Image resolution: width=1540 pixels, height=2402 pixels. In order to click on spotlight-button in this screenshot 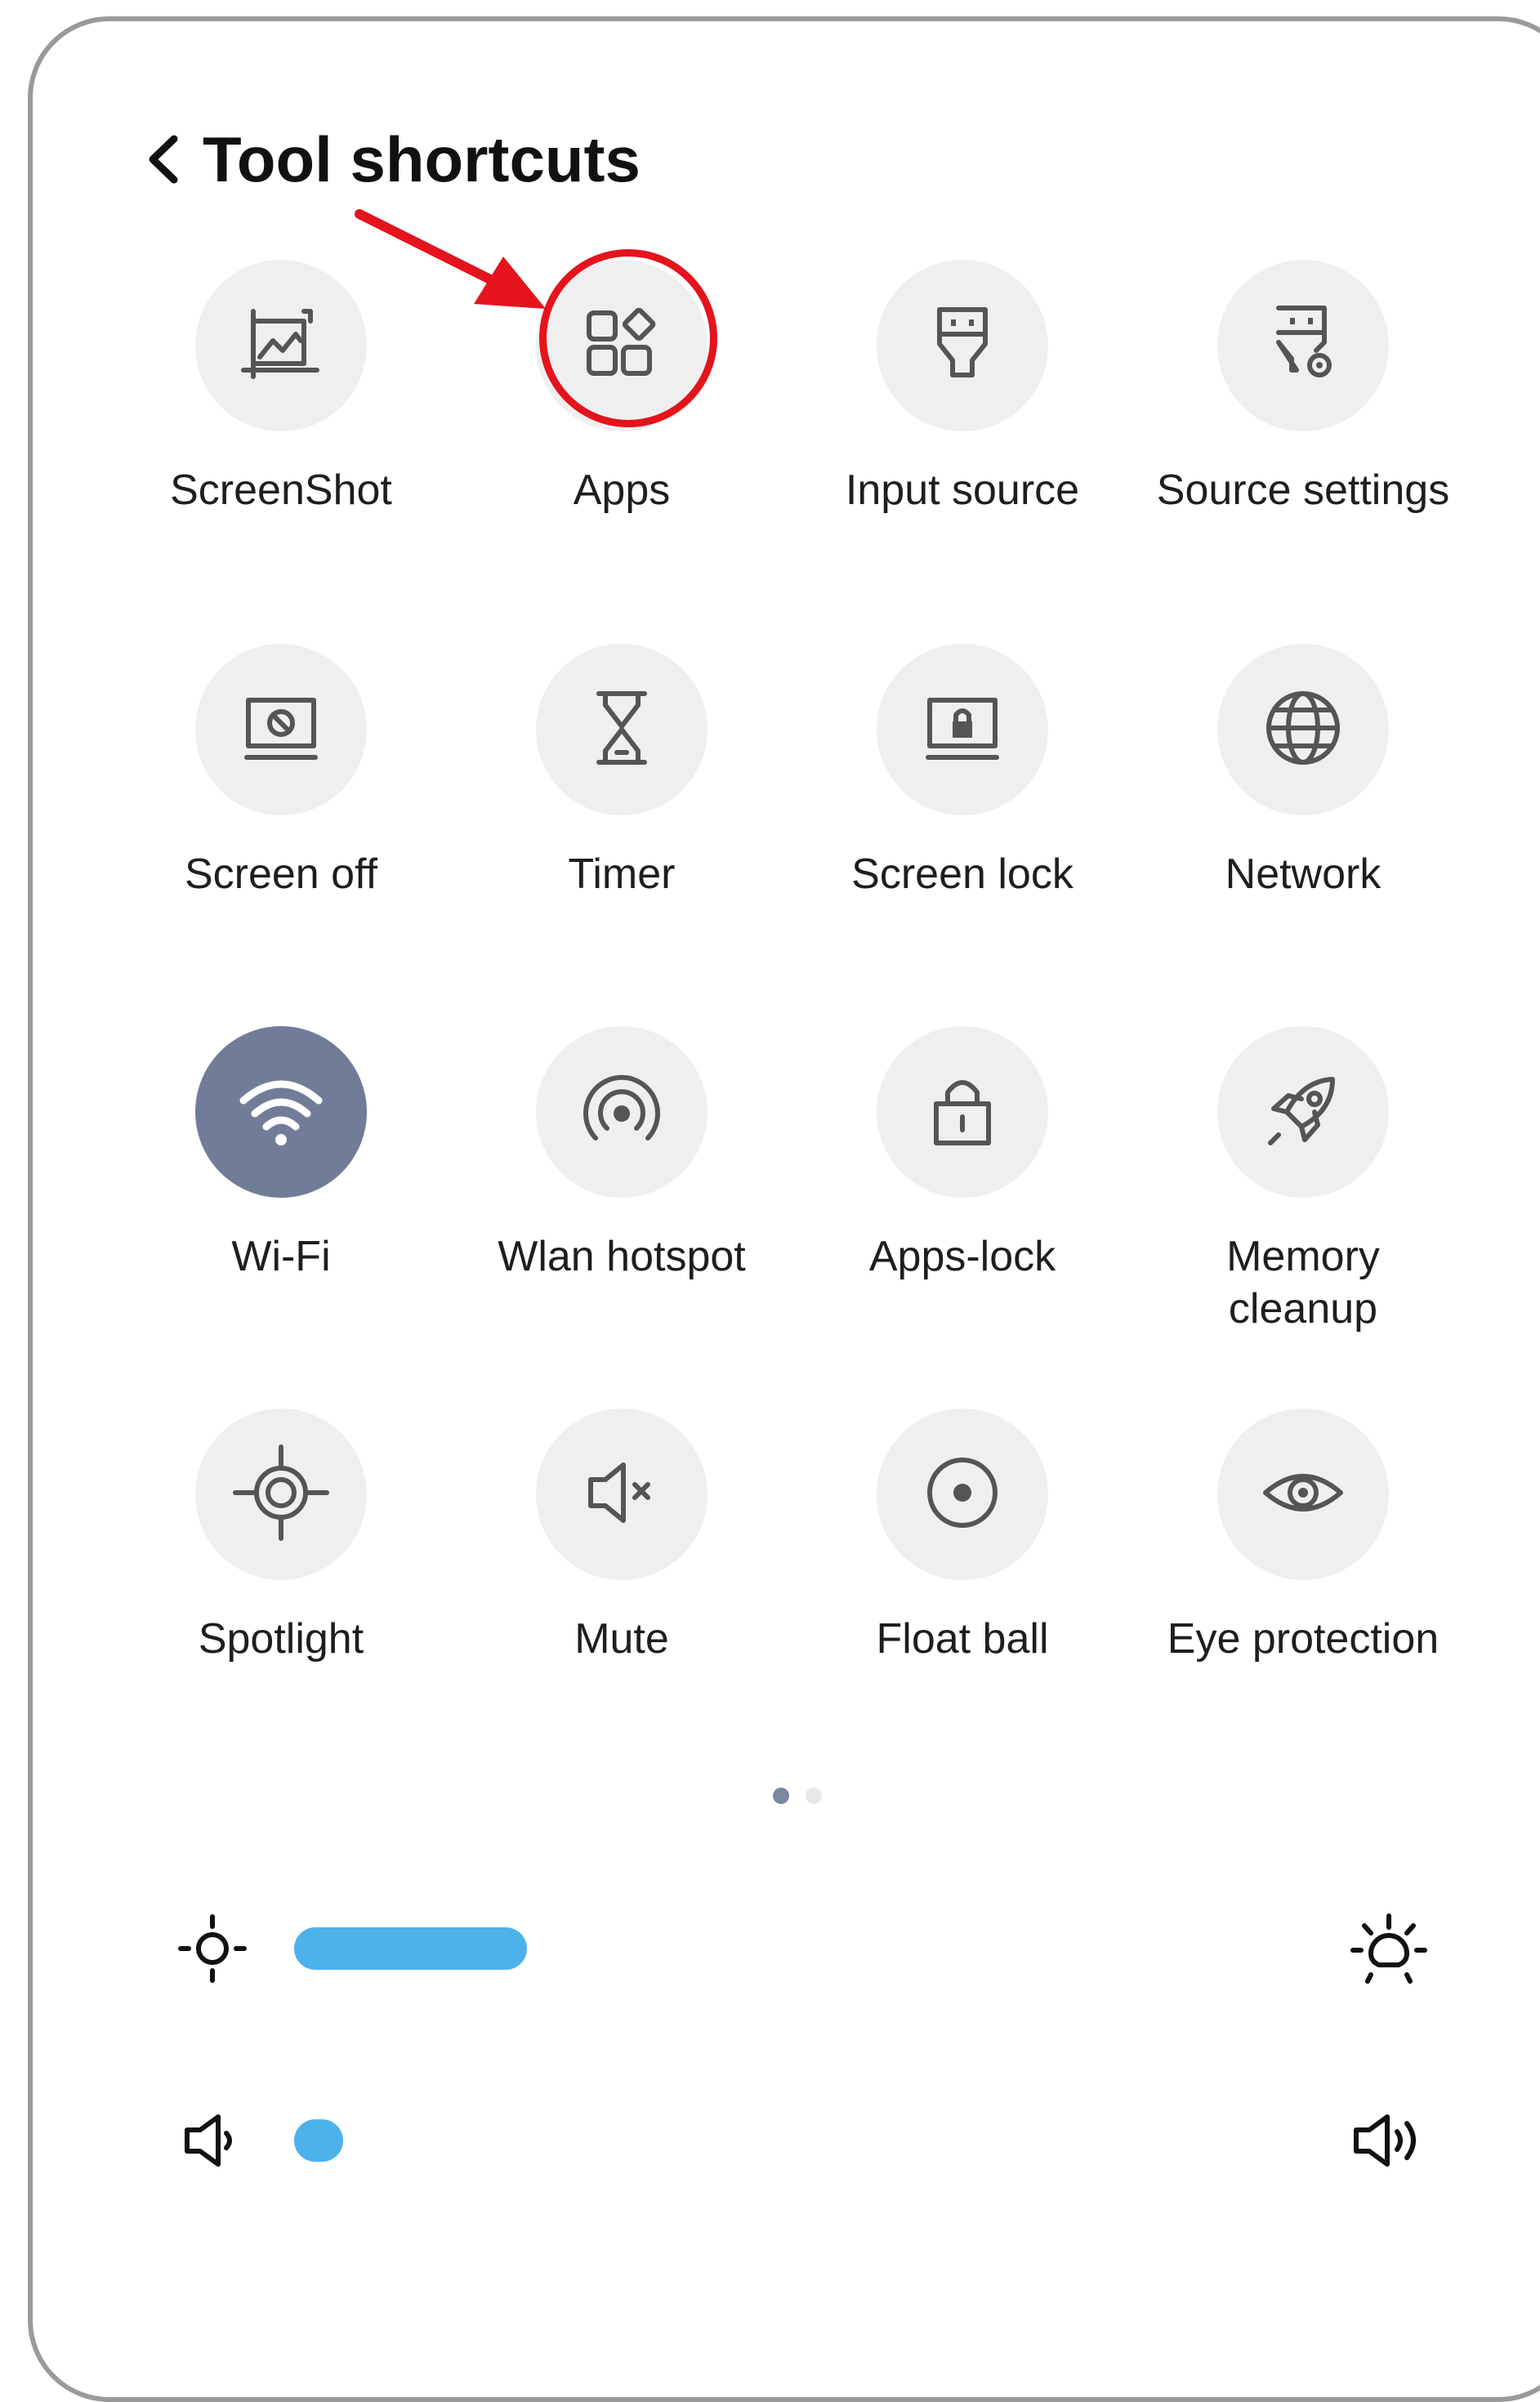, I will do `click(281, 1494)`.